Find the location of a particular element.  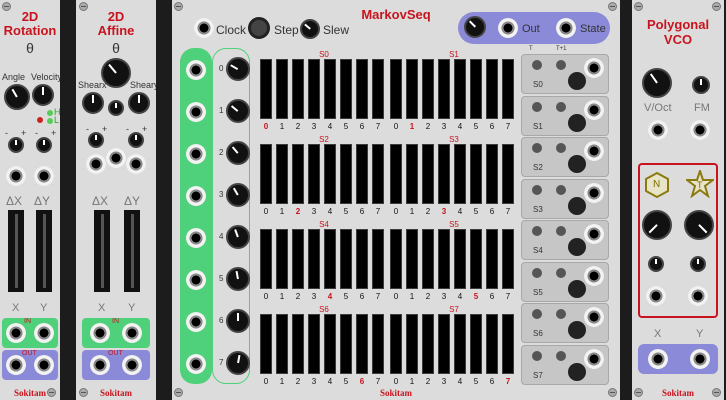

slew-knob is located at coordinates (310, 29).